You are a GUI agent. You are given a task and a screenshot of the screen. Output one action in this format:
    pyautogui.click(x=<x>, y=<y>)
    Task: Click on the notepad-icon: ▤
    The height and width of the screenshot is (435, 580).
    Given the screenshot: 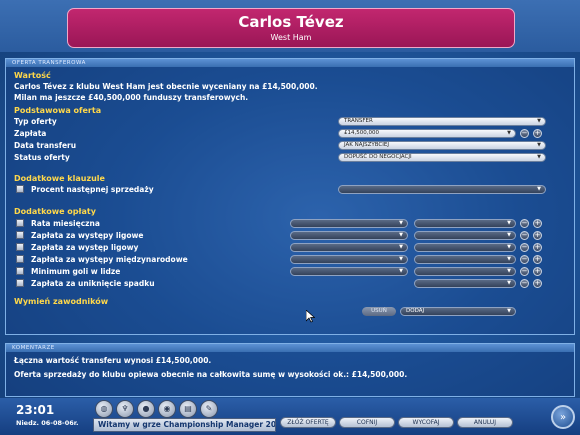 What is the action you would take?
    pyautogui.click(x=188, y=409)
    